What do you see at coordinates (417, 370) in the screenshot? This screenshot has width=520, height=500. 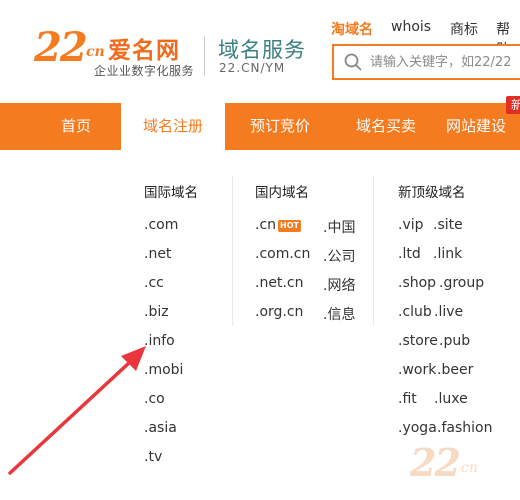 I see `tld-work: .work` at bounding box center [417, 370].